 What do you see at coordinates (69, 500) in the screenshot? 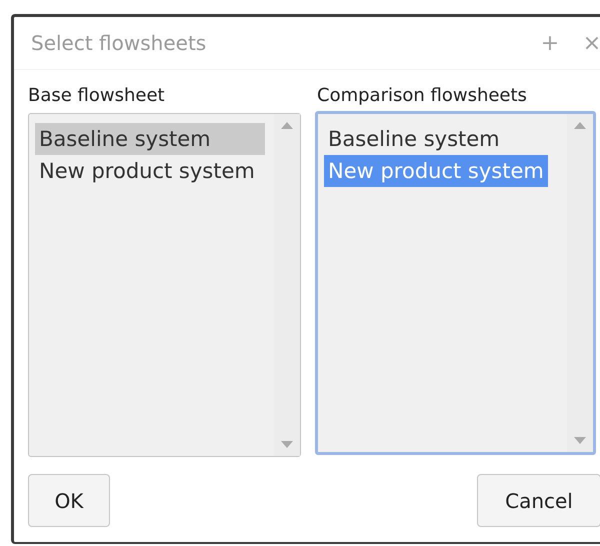
I see `ok-button: OK` at bounding box center [69, 500].